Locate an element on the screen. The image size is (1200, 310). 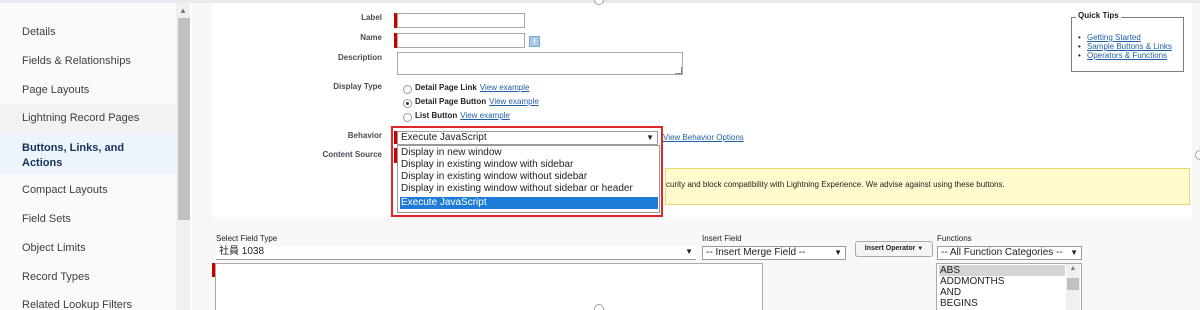
radio-list-button is located at coordinates (407, 117).